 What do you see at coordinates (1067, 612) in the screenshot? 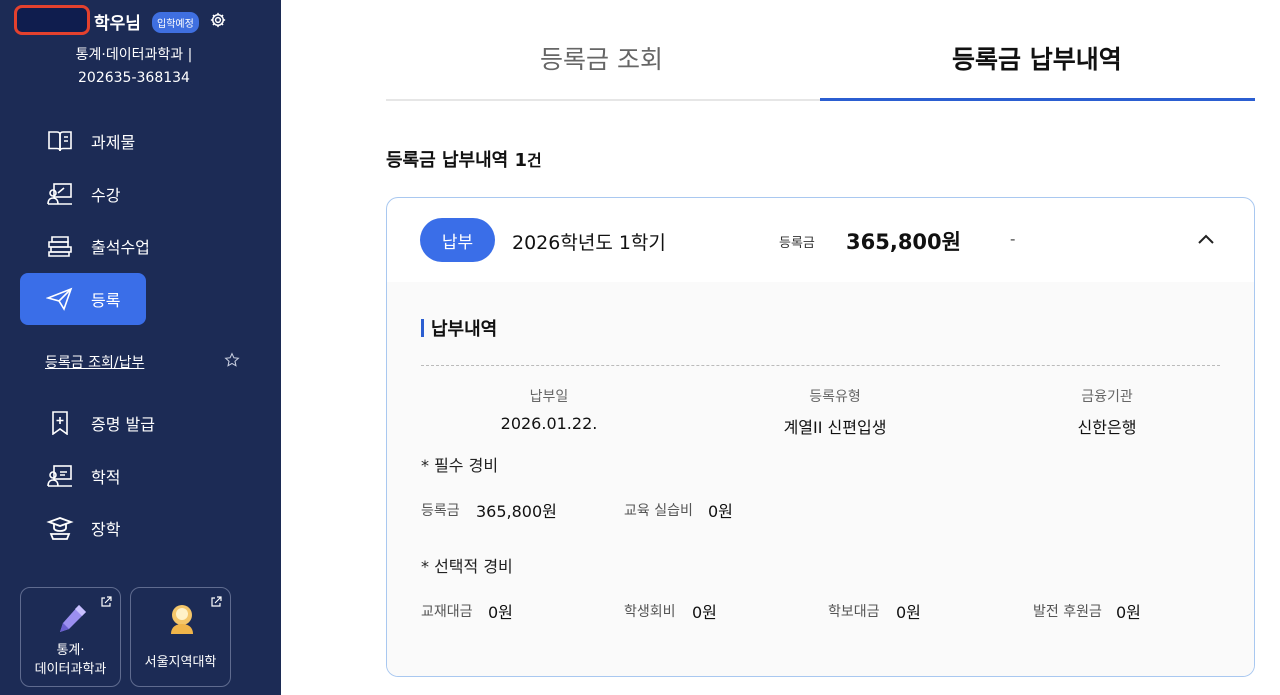
I see `optional-fee-label: 발전 후원금` at bounding box center [1067, 612].